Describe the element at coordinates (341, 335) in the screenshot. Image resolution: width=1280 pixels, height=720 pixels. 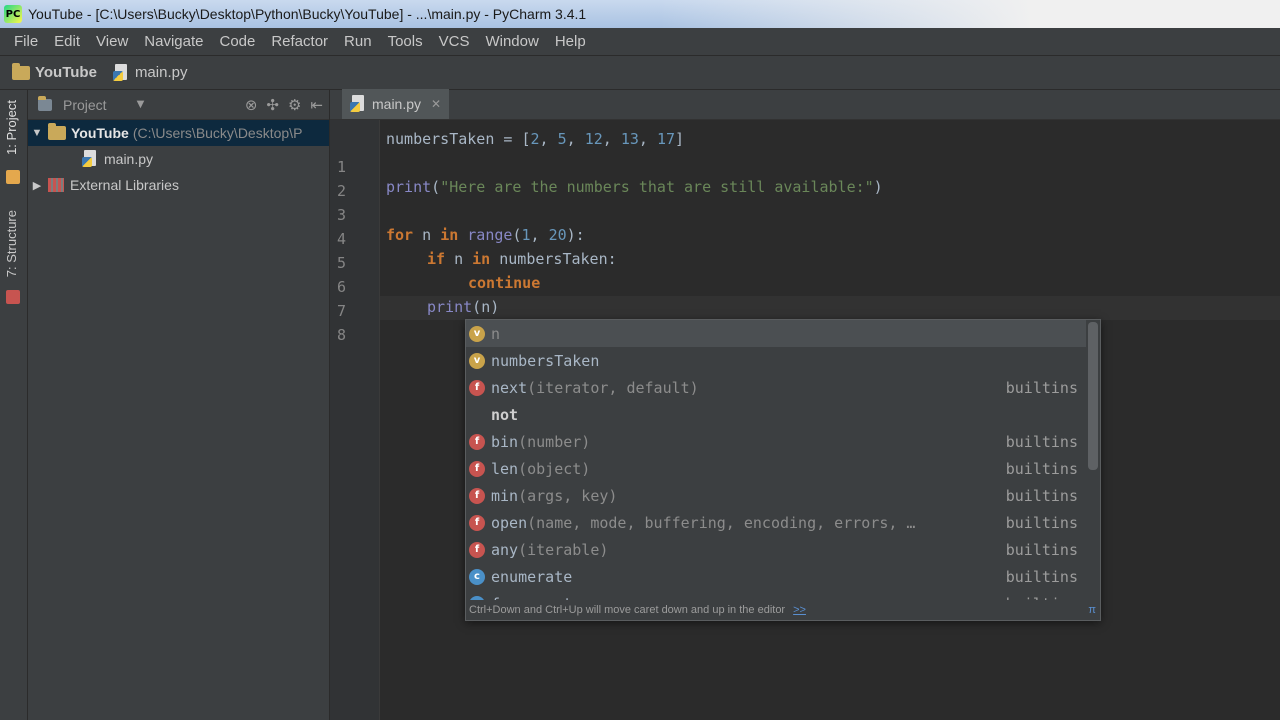
I see `line-number: 8` at that location.